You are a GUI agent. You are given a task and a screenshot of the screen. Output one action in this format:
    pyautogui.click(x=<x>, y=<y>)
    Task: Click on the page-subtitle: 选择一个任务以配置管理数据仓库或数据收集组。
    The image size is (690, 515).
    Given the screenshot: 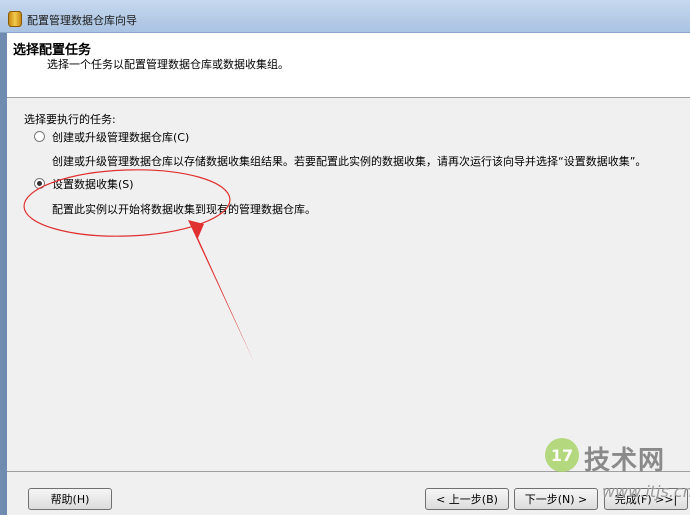 What is the action you would take?
    pyautogui.click(x=168, y=64)
    